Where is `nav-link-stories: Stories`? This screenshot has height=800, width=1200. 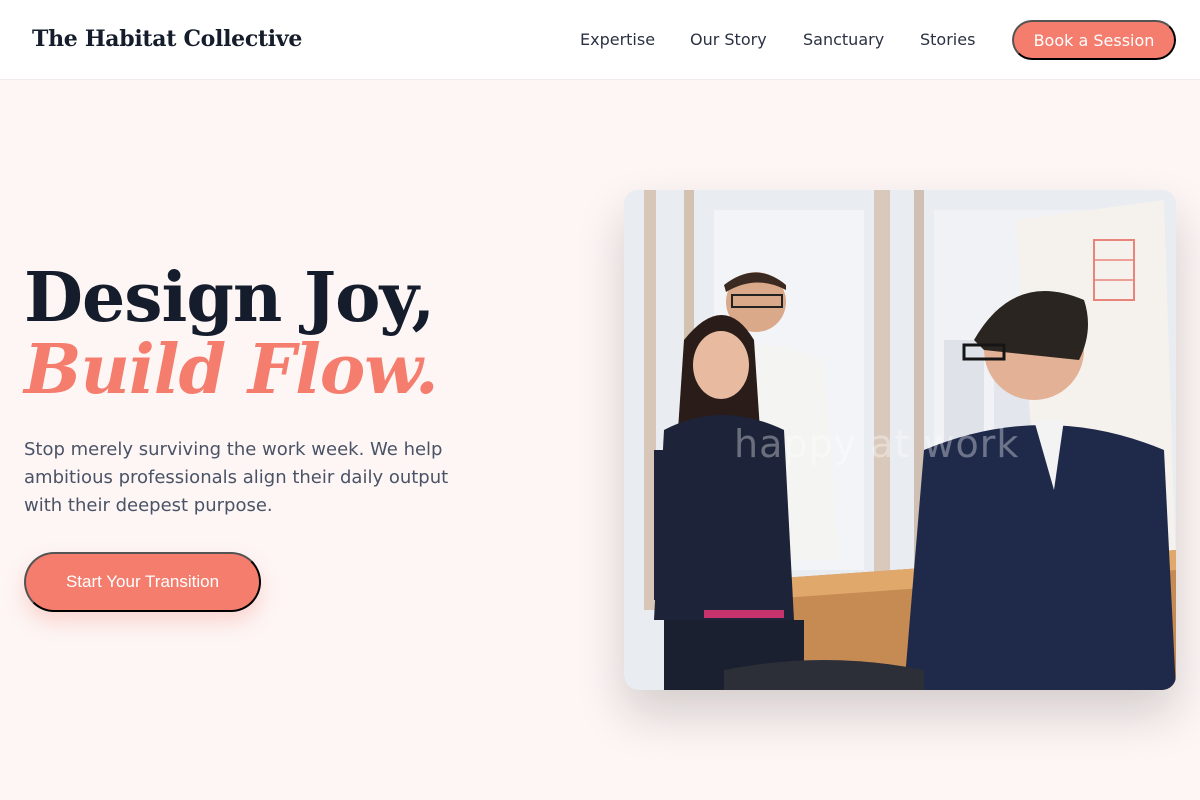
nav-link-stories: Stories is located at coordinates (947, 39).